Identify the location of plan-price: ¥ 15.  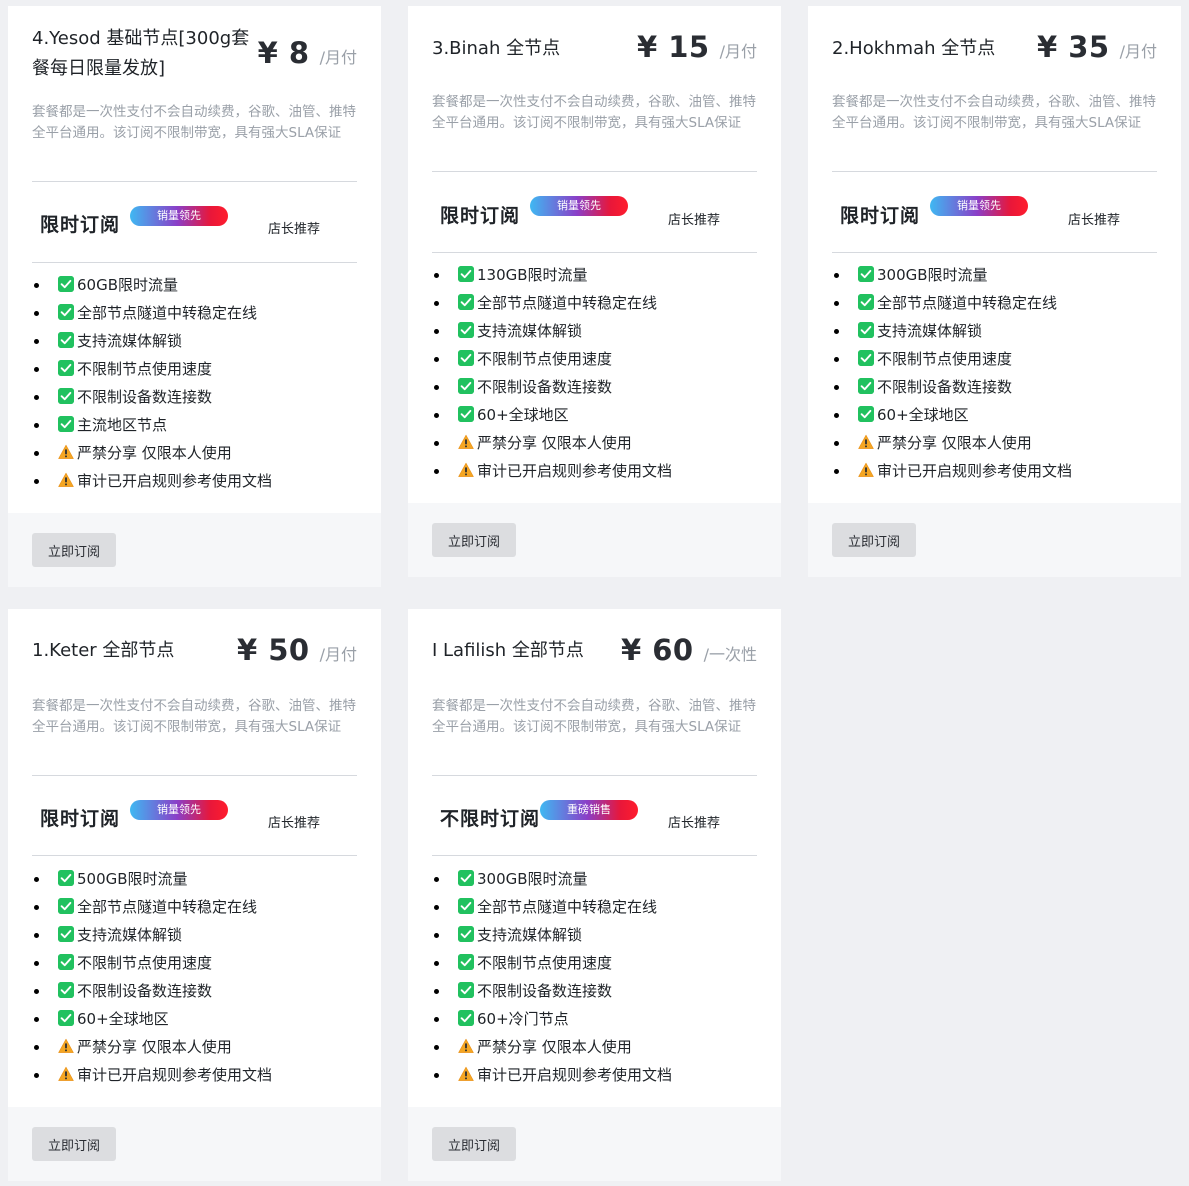
(673, 47).